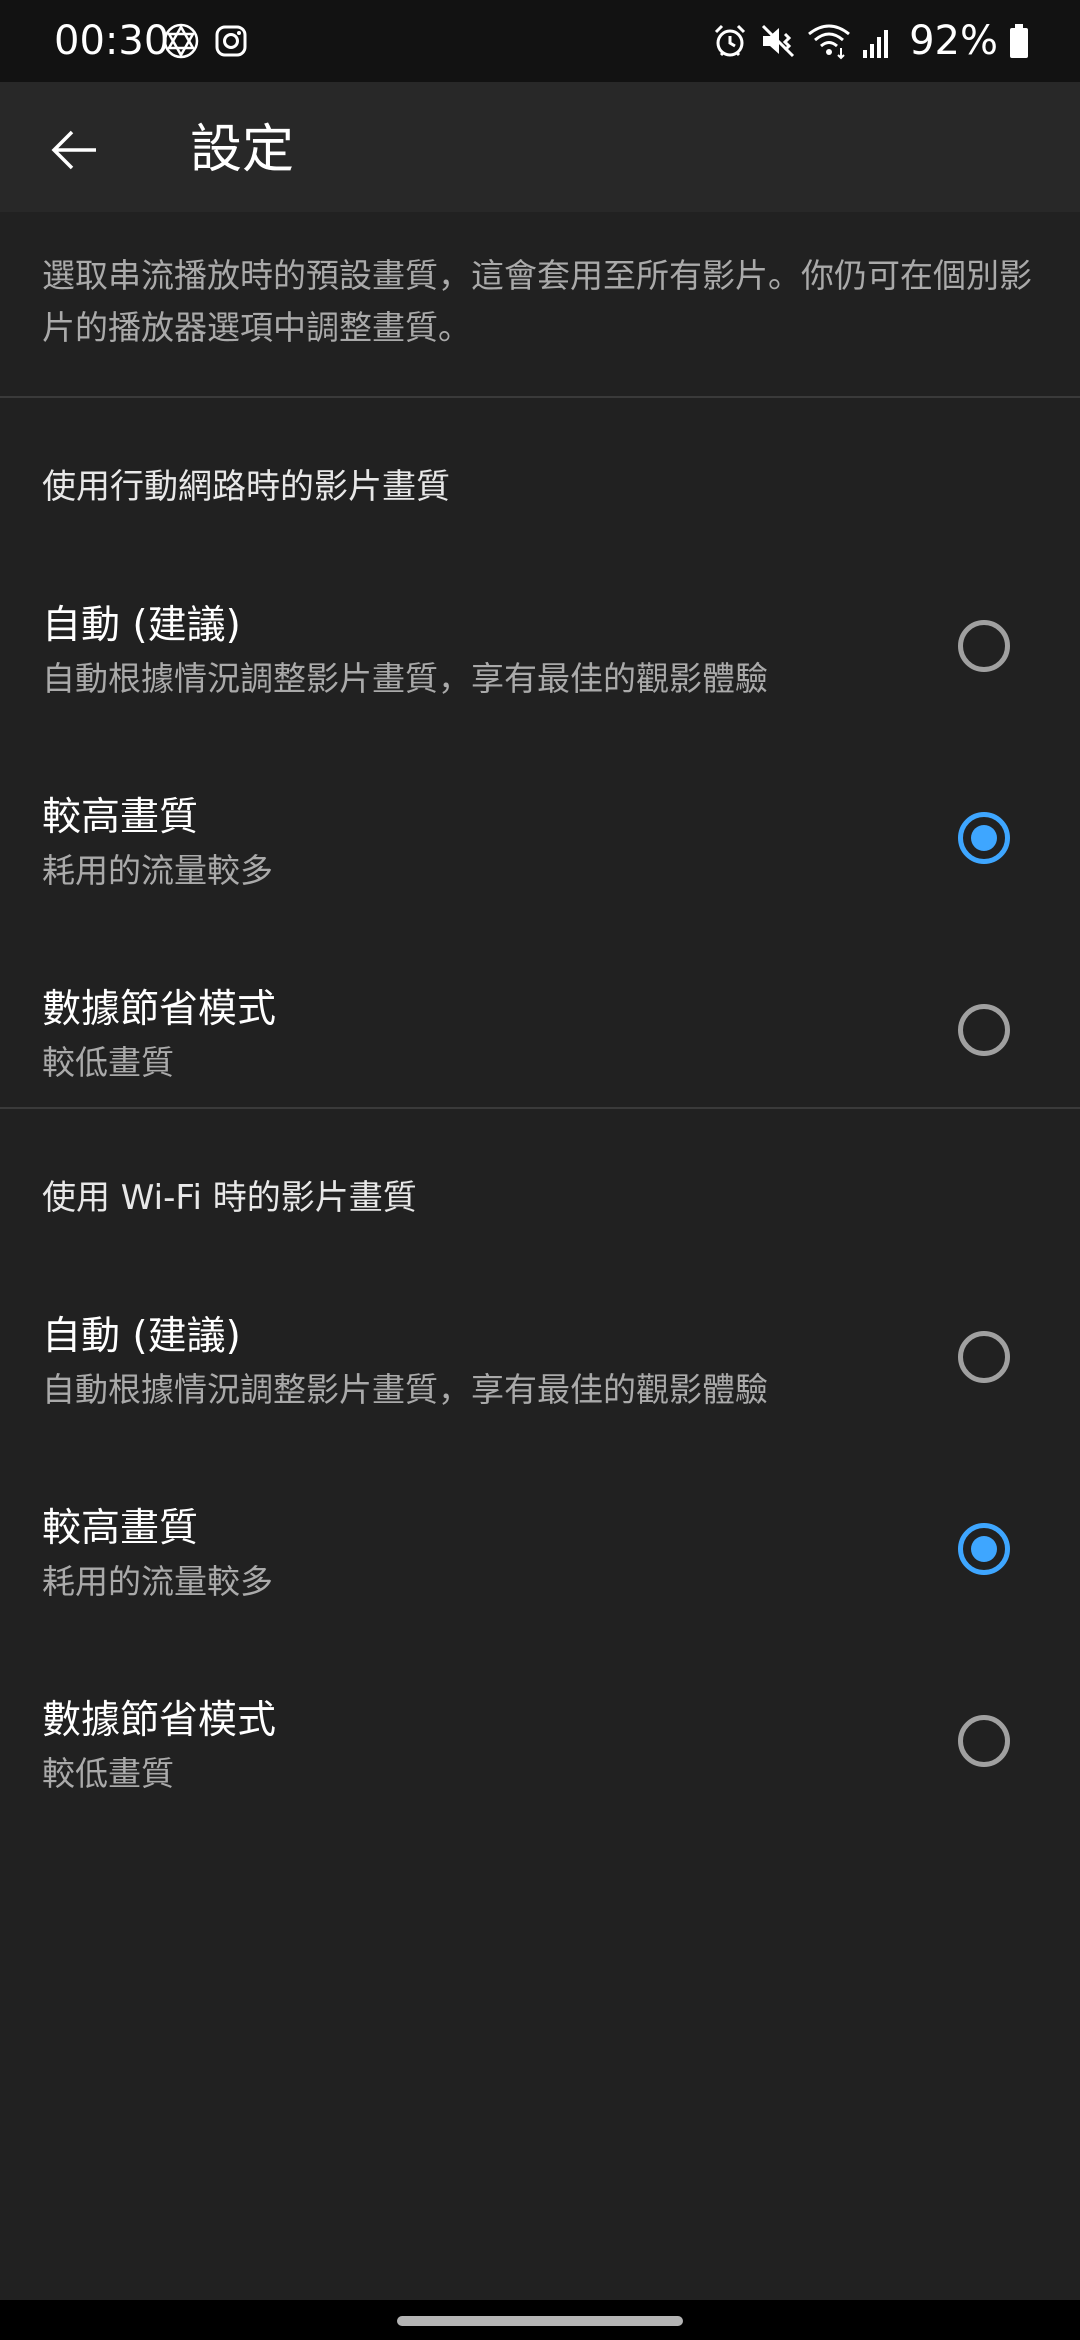  I want to click on battery-percent: 92%, so click(953, 41).